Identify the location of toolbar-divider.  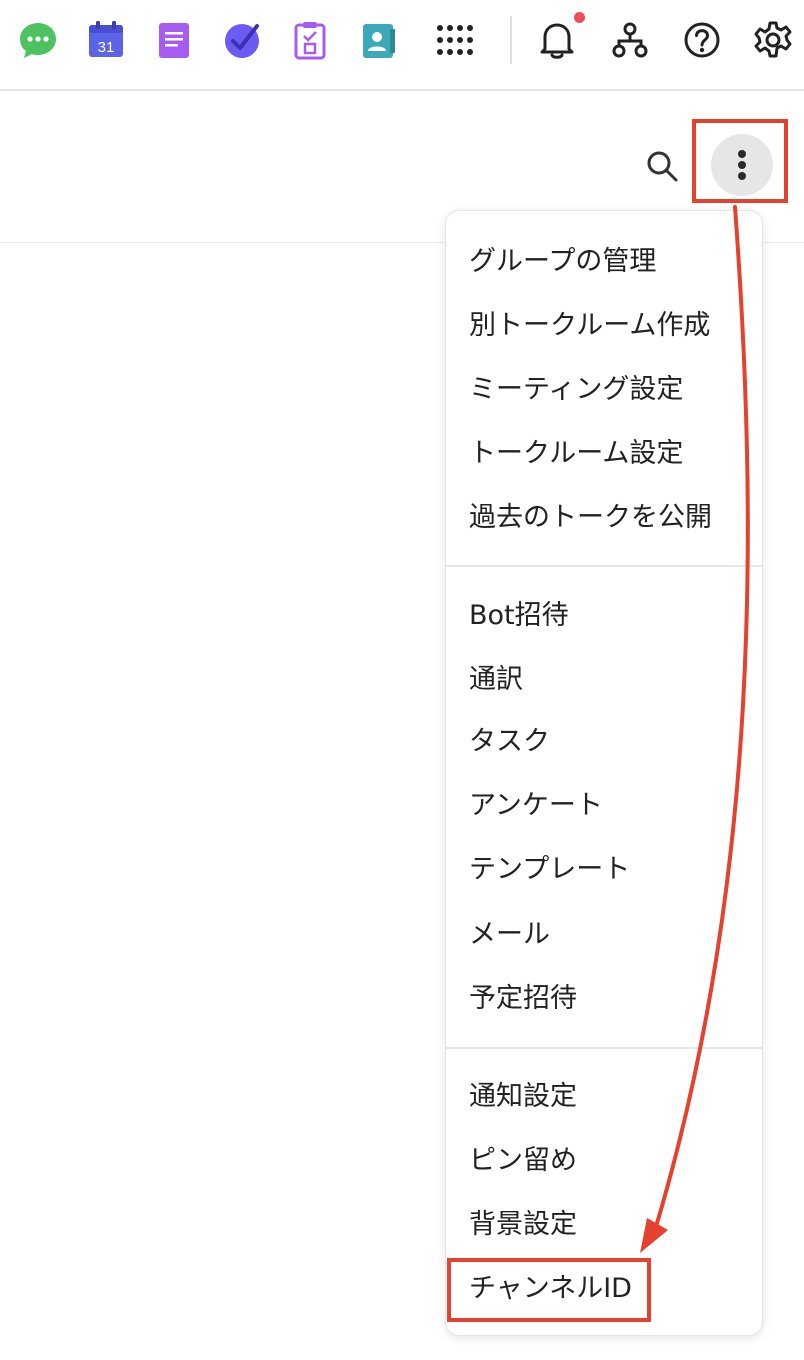
(511, 40).